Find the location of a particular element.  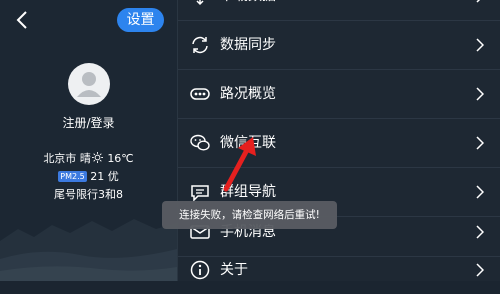

weather-info: 北京市 晴 16℃ is located at coordinates (88, 158).